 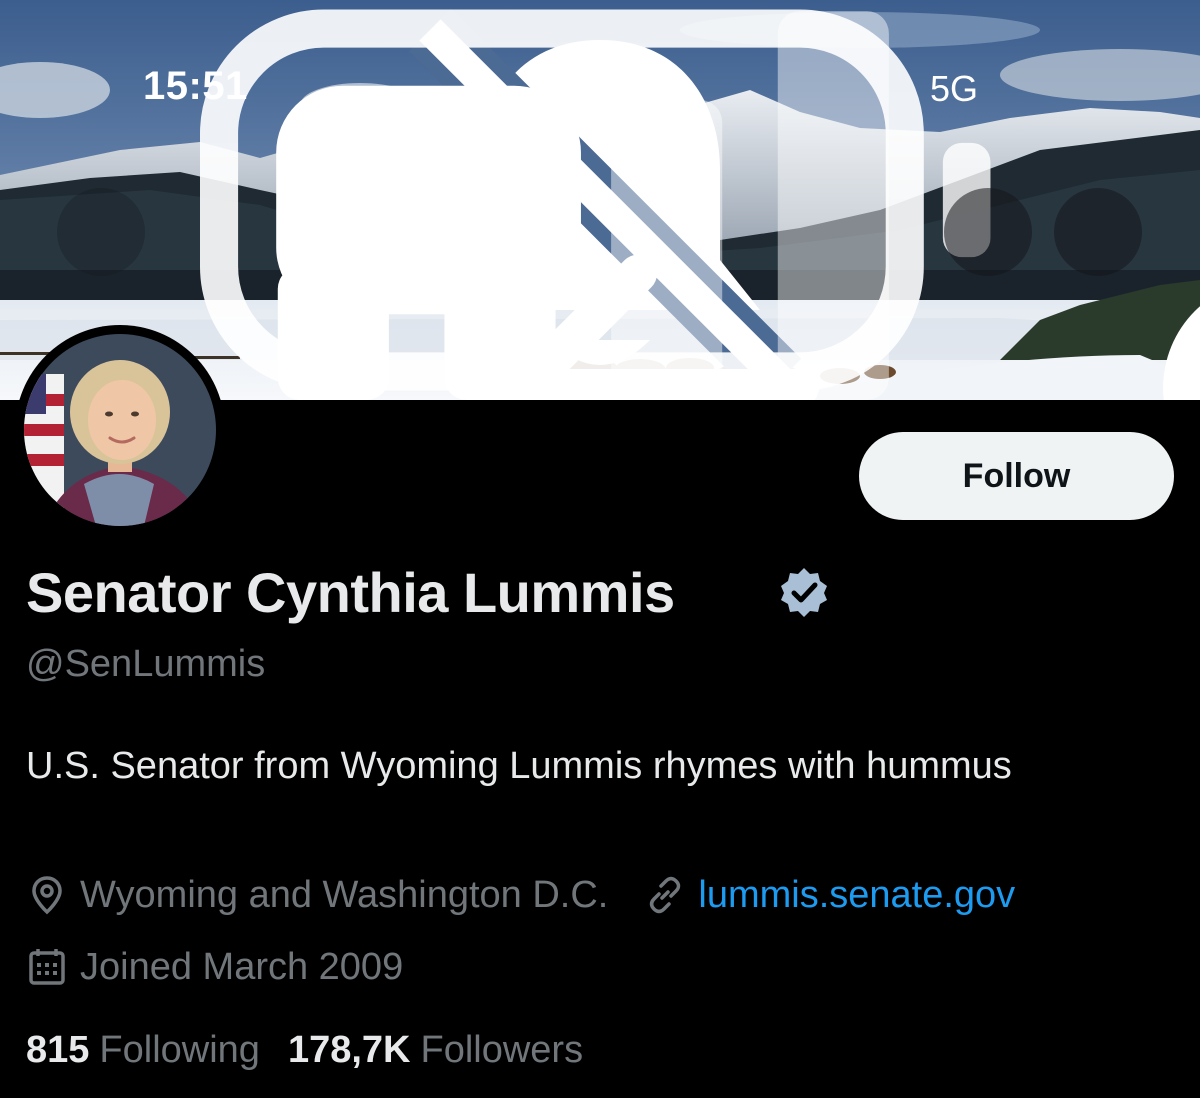 I want to click on location-pin-icon, so click(x=47, y=895).